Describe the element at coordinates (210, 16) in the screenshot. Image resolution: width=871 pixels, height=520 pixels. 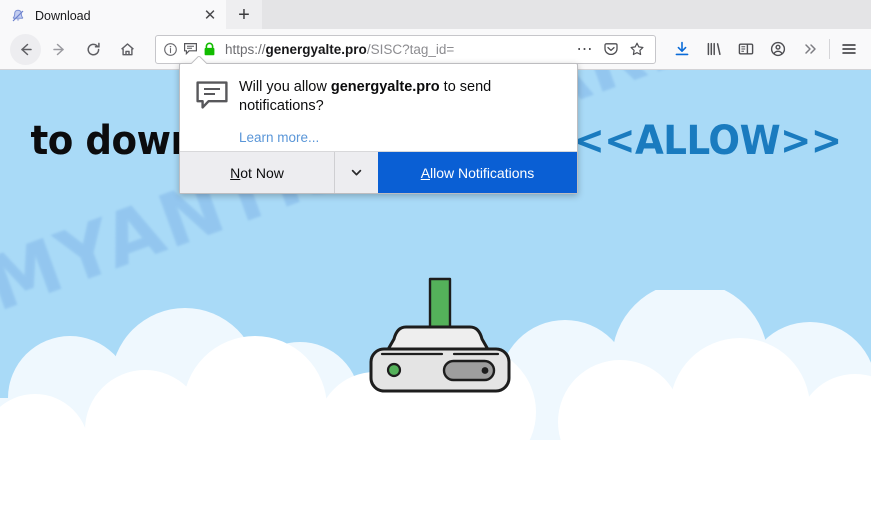
I see `close-icon: ✕` at that location.